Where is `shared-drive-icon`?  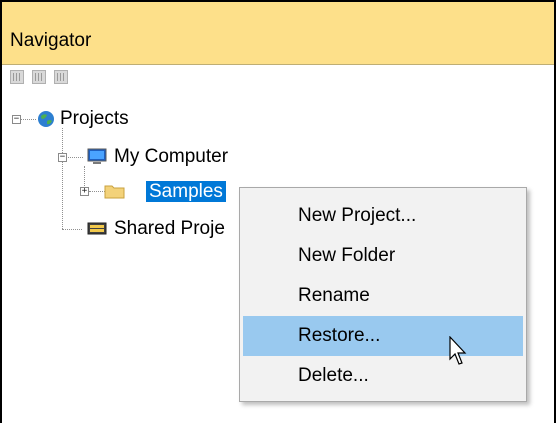
shared-drive-icon is located at coordinates (97, 228).